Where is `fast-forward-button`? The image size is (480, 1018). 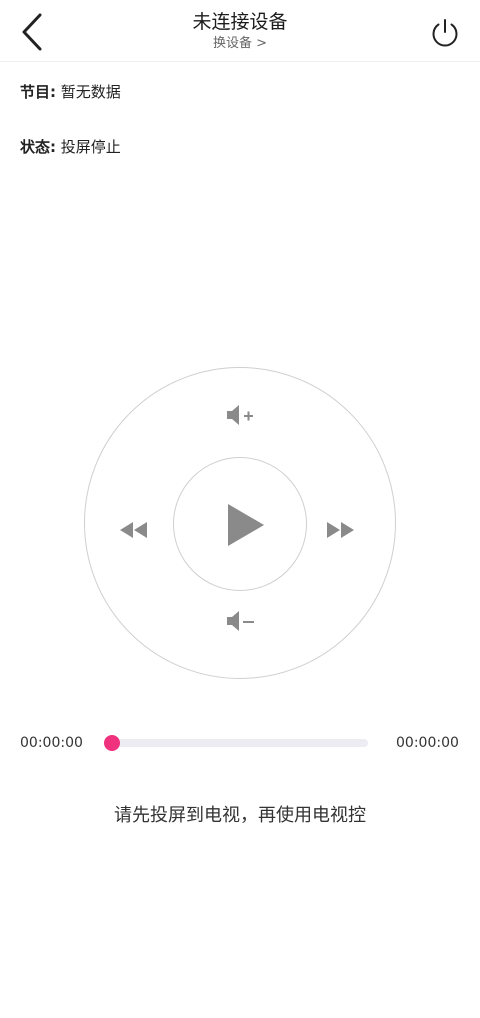
fast-forward-button is located at coordinates (340, 530).